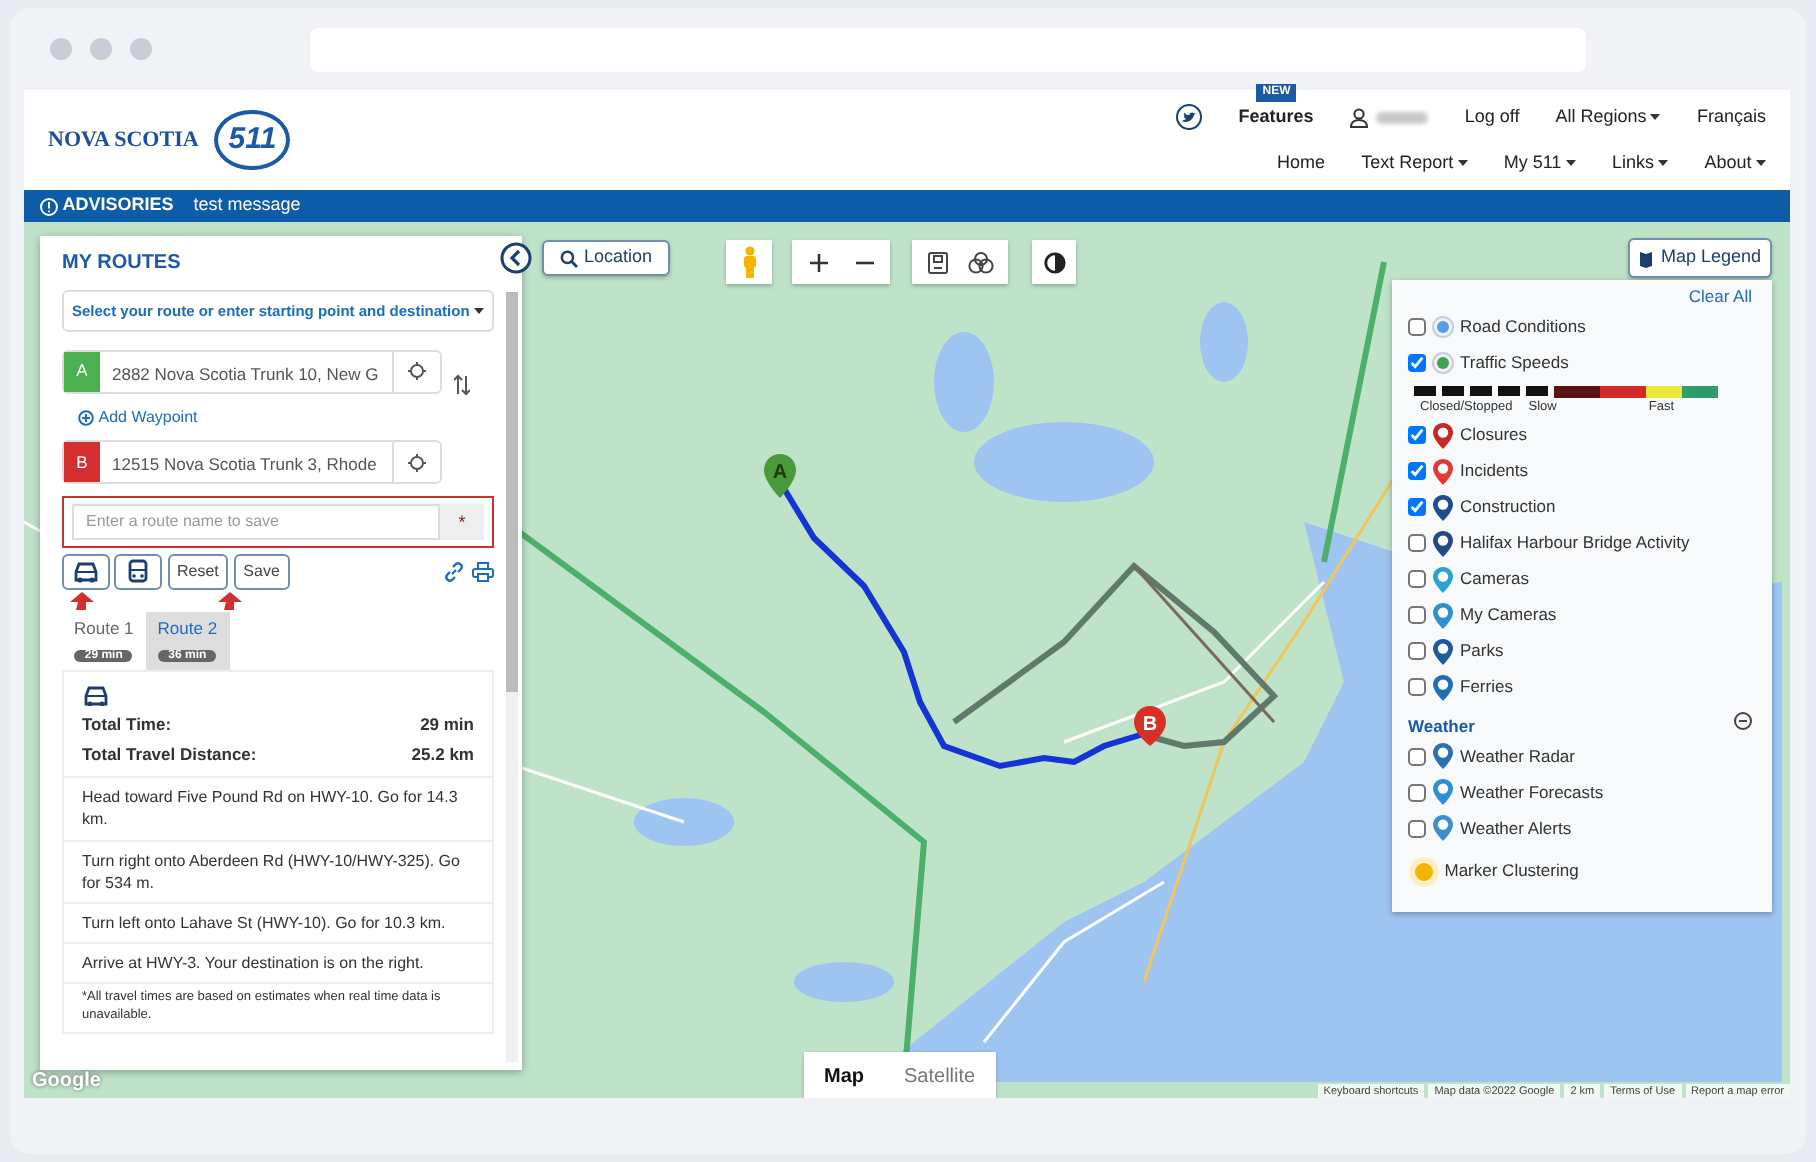 This screenshot has width=1816, height=1162. What do you see at coordinates (278, 924) in the screenshot?
I see `direction-step: Turn left onto Lahave St (HWY-10). Go for 10.3 km.` at bounding box center [278, 924].